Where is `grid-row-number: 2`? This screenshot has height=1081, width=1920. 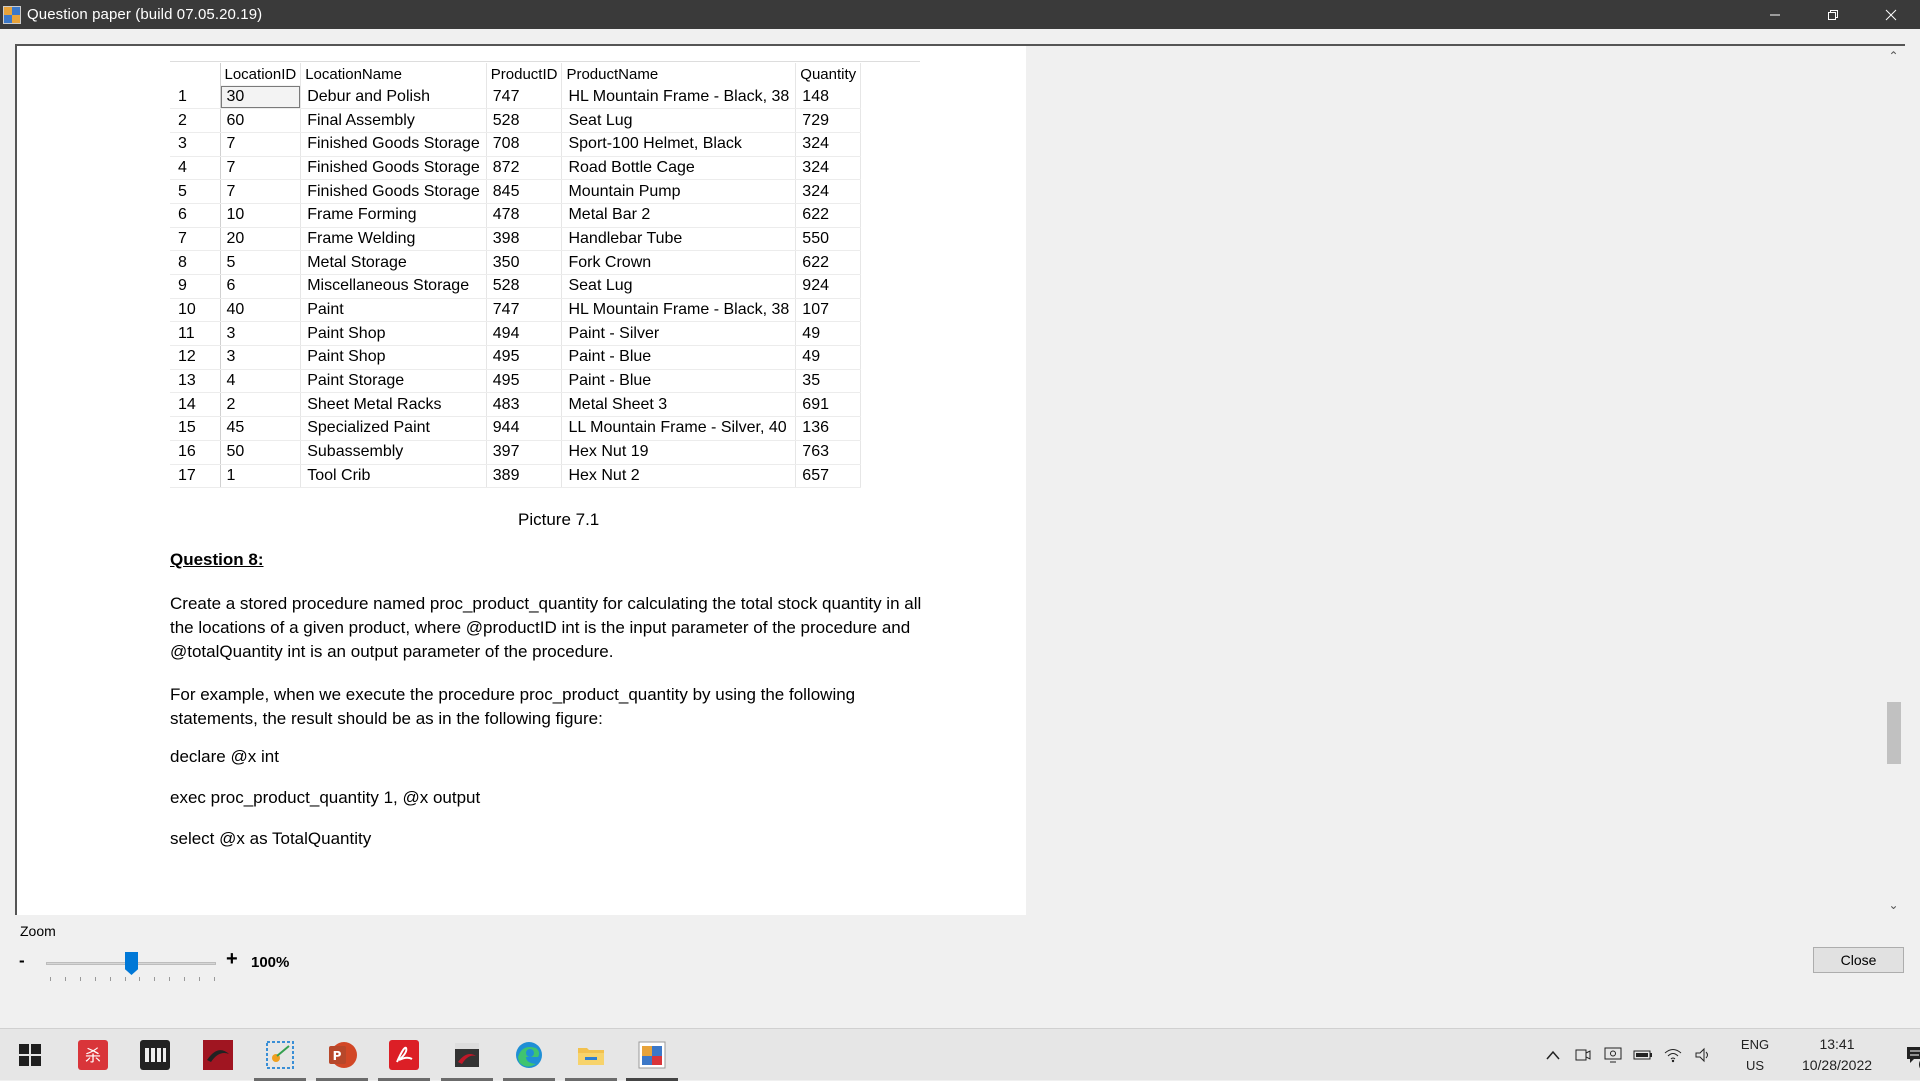
grid-row-number: 2 is located at coordinates (195, 120).